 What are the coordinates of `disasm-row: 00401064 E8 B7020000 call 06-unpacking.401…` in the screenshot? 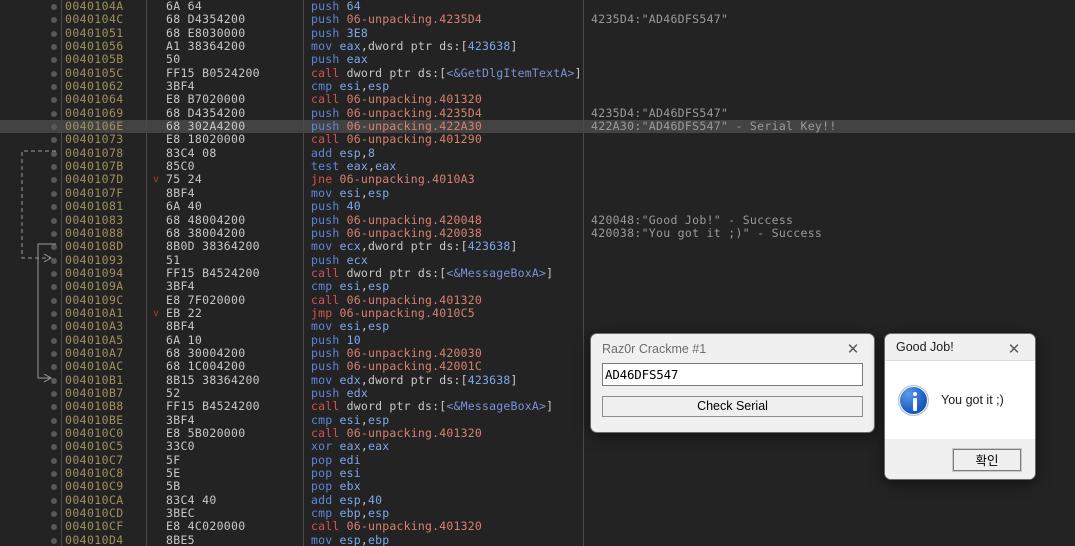 It's located at (537, 100).